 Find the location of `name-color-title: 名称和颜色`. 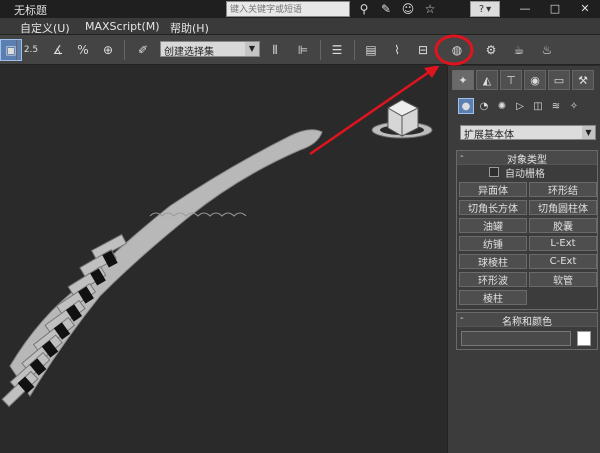

name-color-title: 名称和颜色 is located at coordinates (527, 322).